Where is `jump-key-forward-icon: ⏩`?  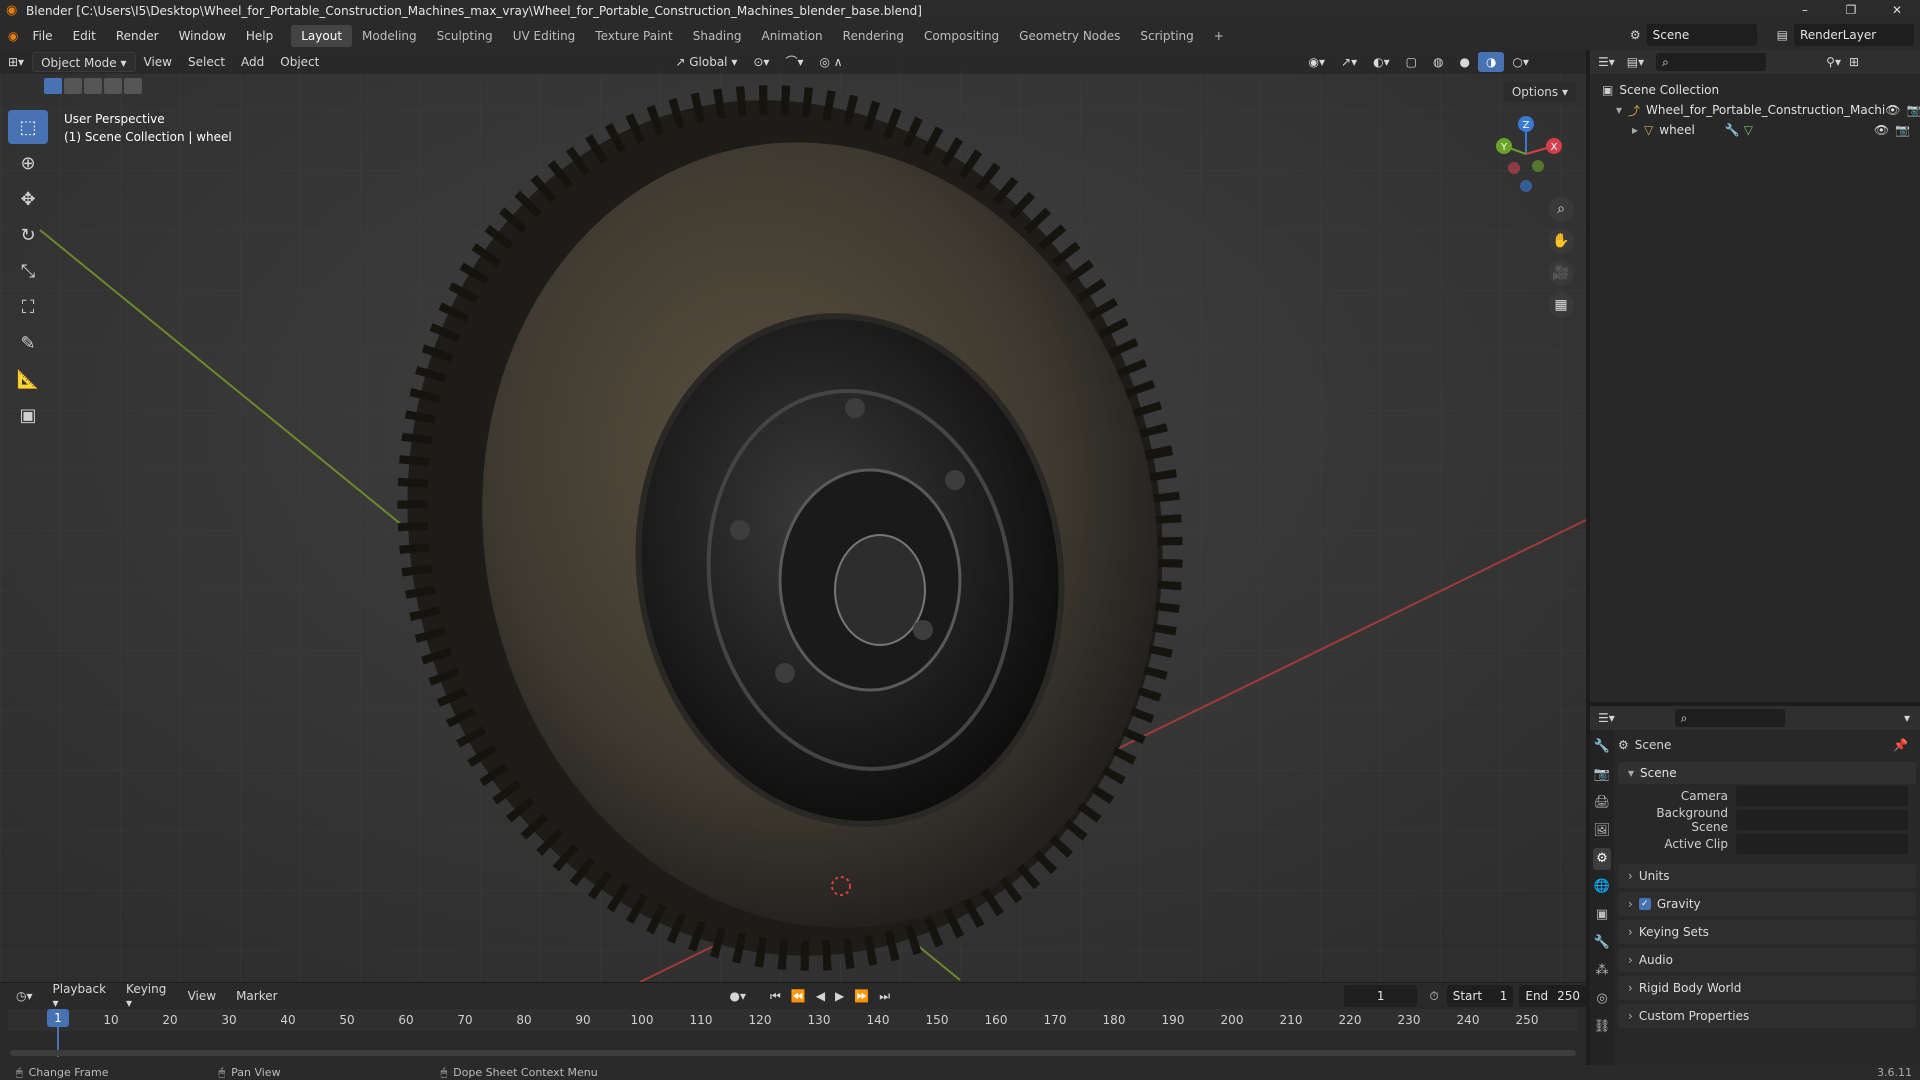
jump-key-forward-icon: ⏩ is located at coordinates (861, 996).